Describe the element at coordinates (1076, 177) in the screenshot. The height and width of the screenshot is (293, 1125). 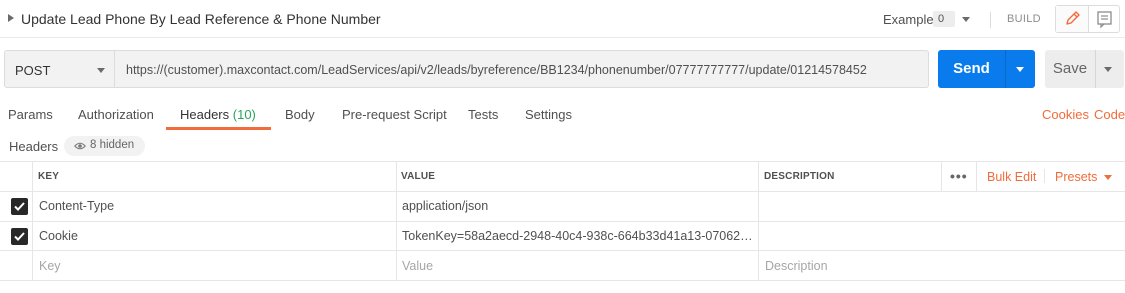
I see `presets-link: Presets` at that location.